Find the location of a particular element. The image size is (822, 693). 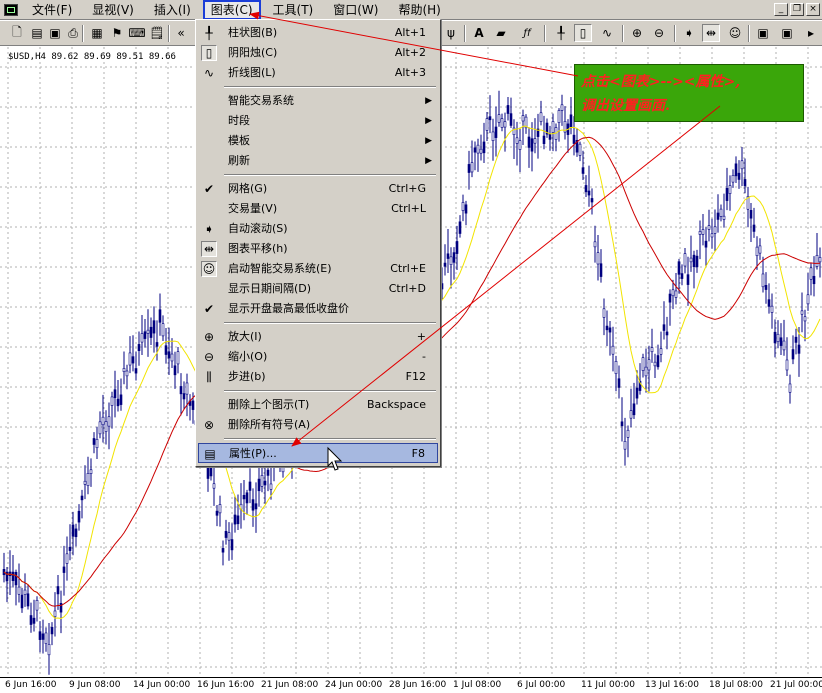

zoom-in-icon: ⊕ is located at coordinates (637, 33).